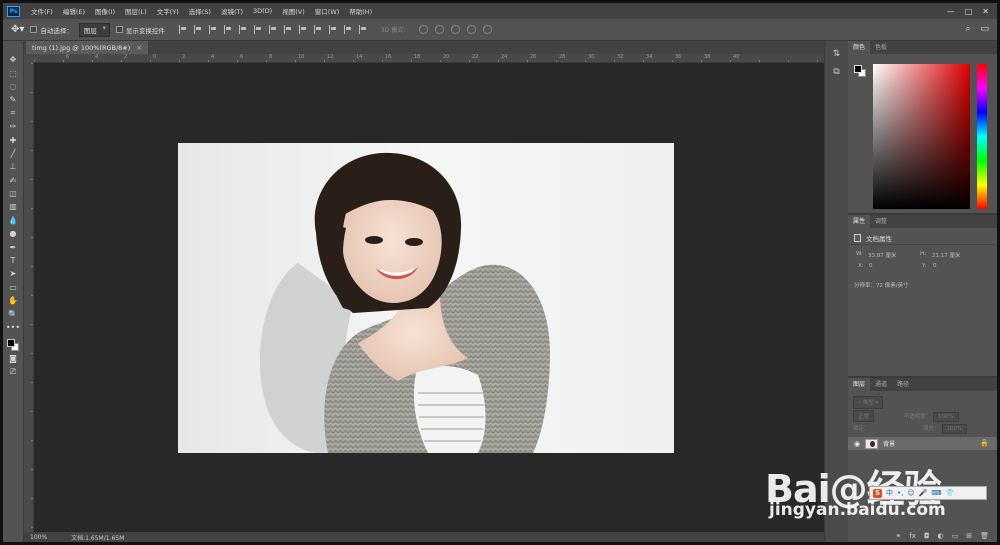 The width and height of the screenshot is (1000, 545). I want to click on distribute-left-icon, so click(317, 29).